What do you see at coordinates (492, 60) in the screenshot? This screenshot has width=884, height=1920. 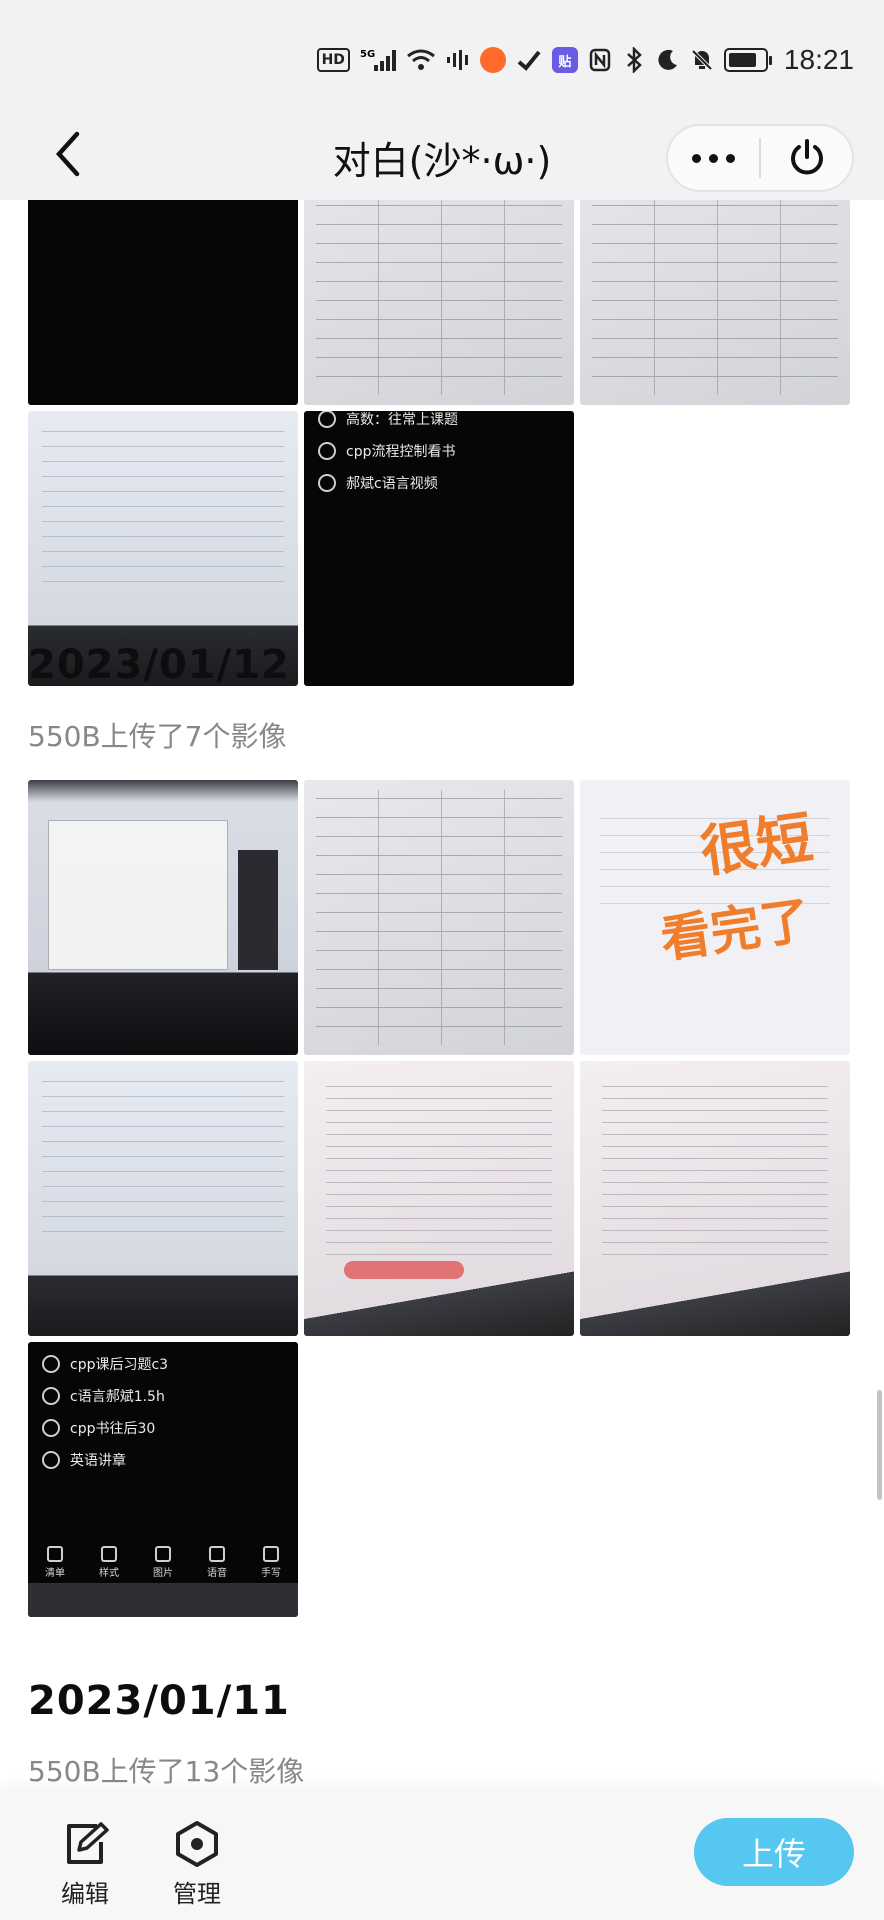 I see `app-notification-icon` at bounding box center [492, 60].